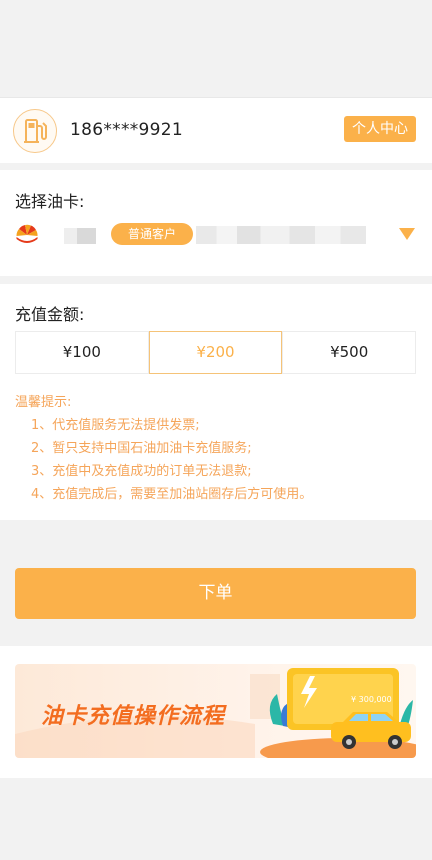 The image size is (432, 860). Describe the element at coordinates (50, 201) in the screenshot. I see `card-select-label: 选择油卡:` at that location.